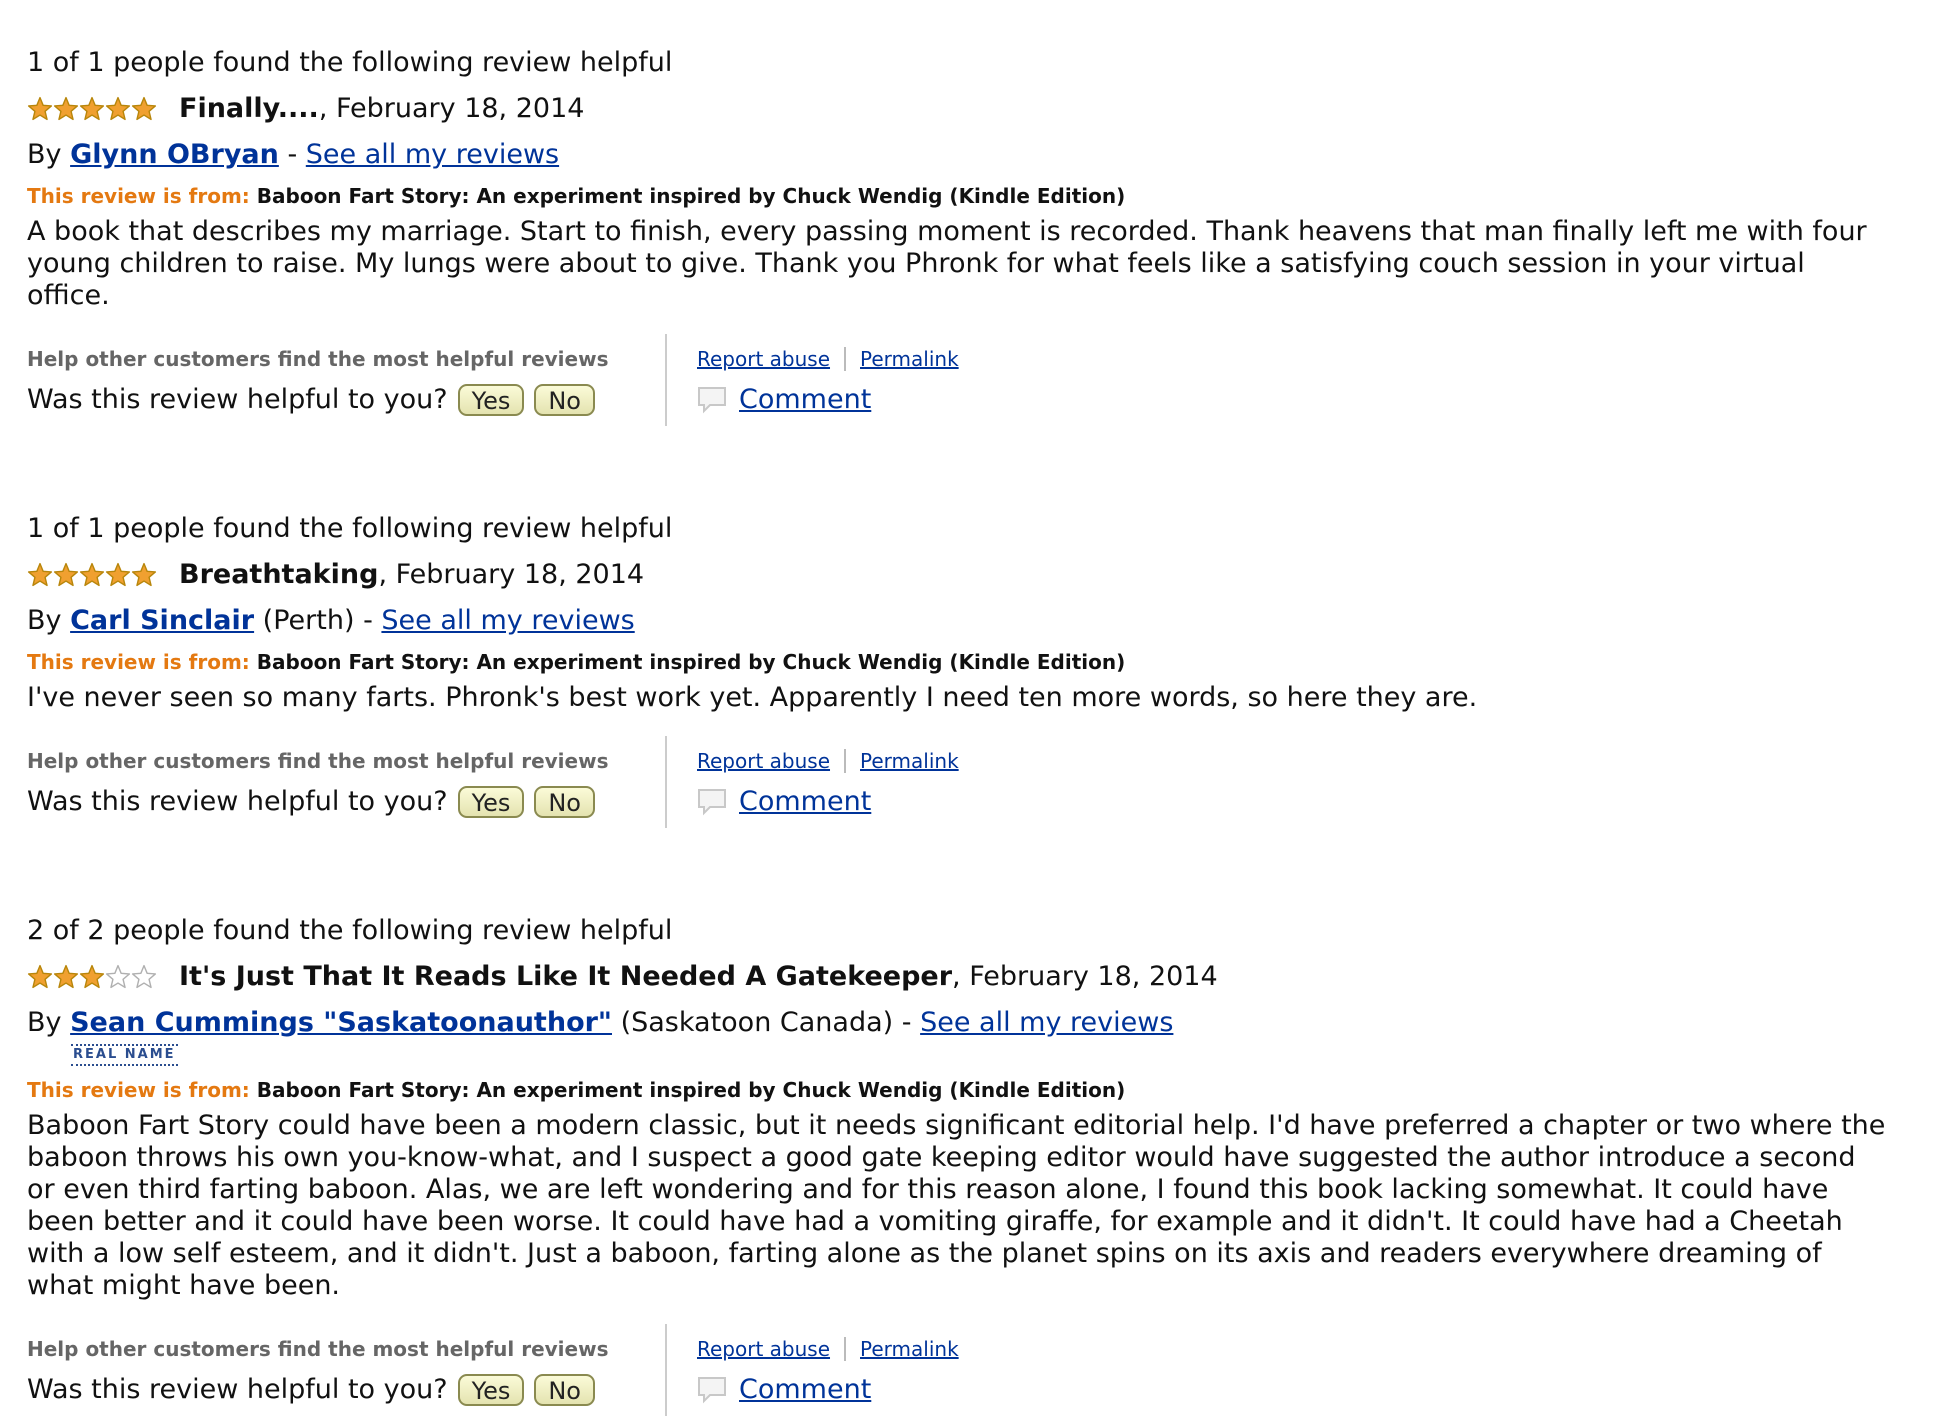 This screenshot has width=1934, height=1416. Describe the element at coordinates (162, 620) in the screenshot. I see `author-link: Carl Sinclair` at that location.